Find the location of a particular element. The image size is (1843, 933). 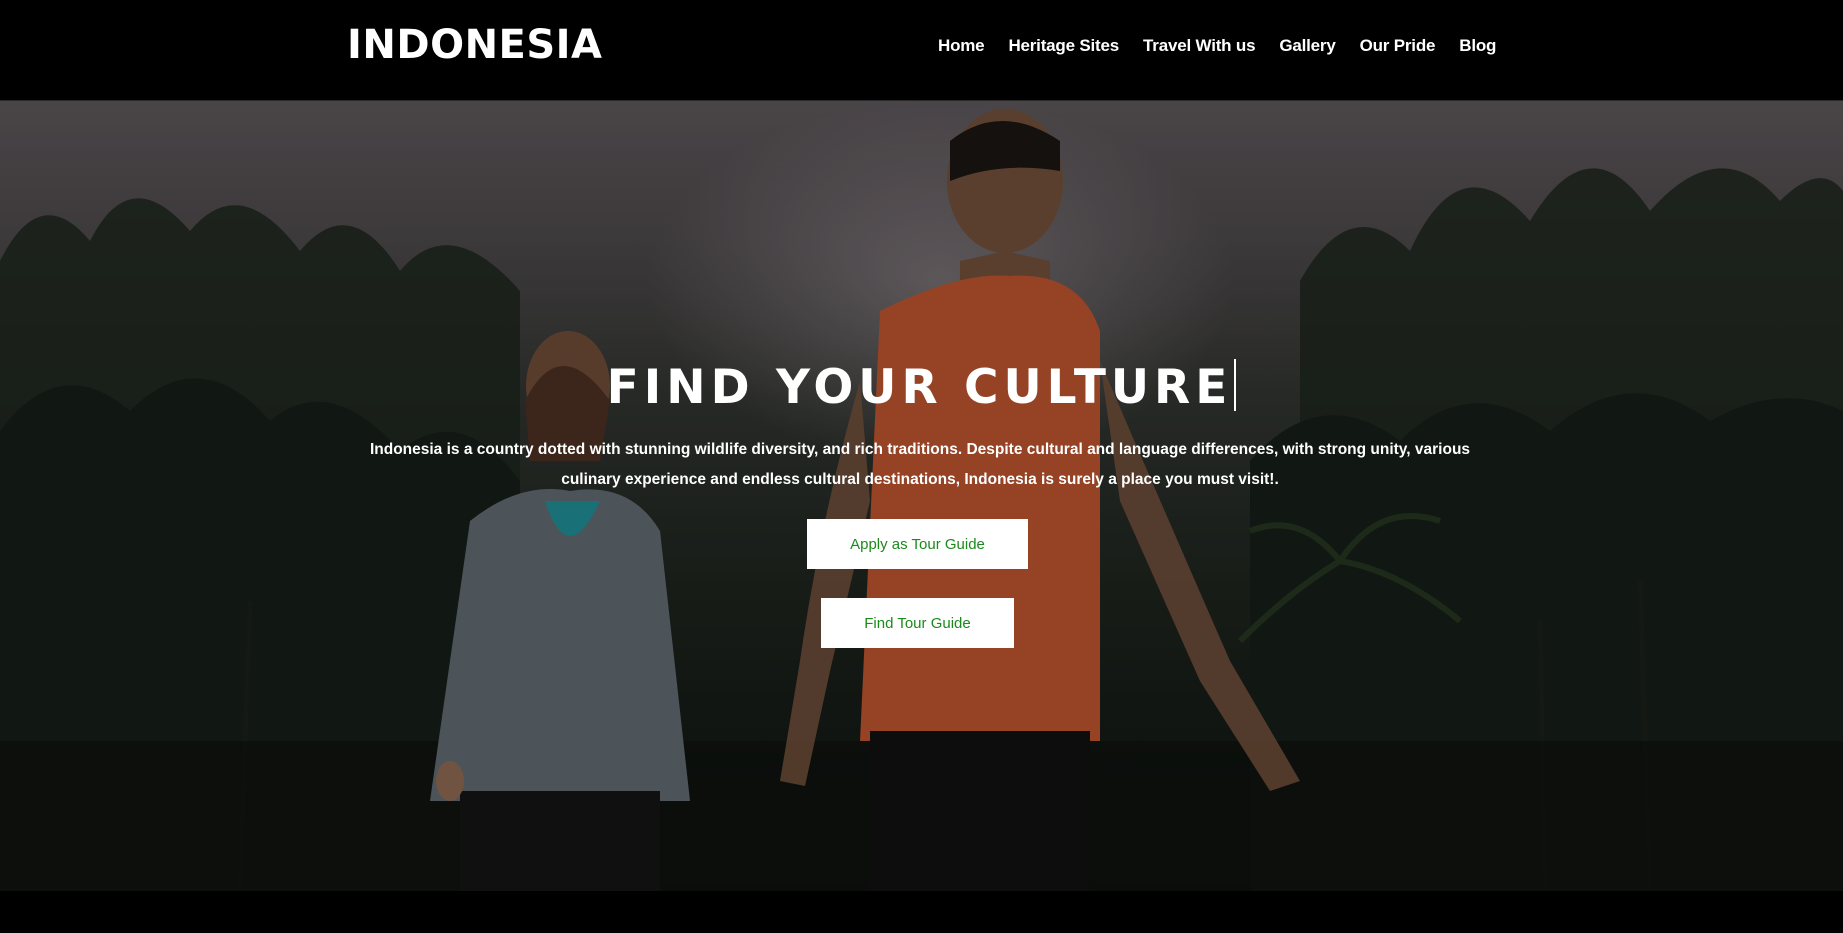

nav-item-heritage-sites: Heritage Sites is located at coordinates (1063, 46).